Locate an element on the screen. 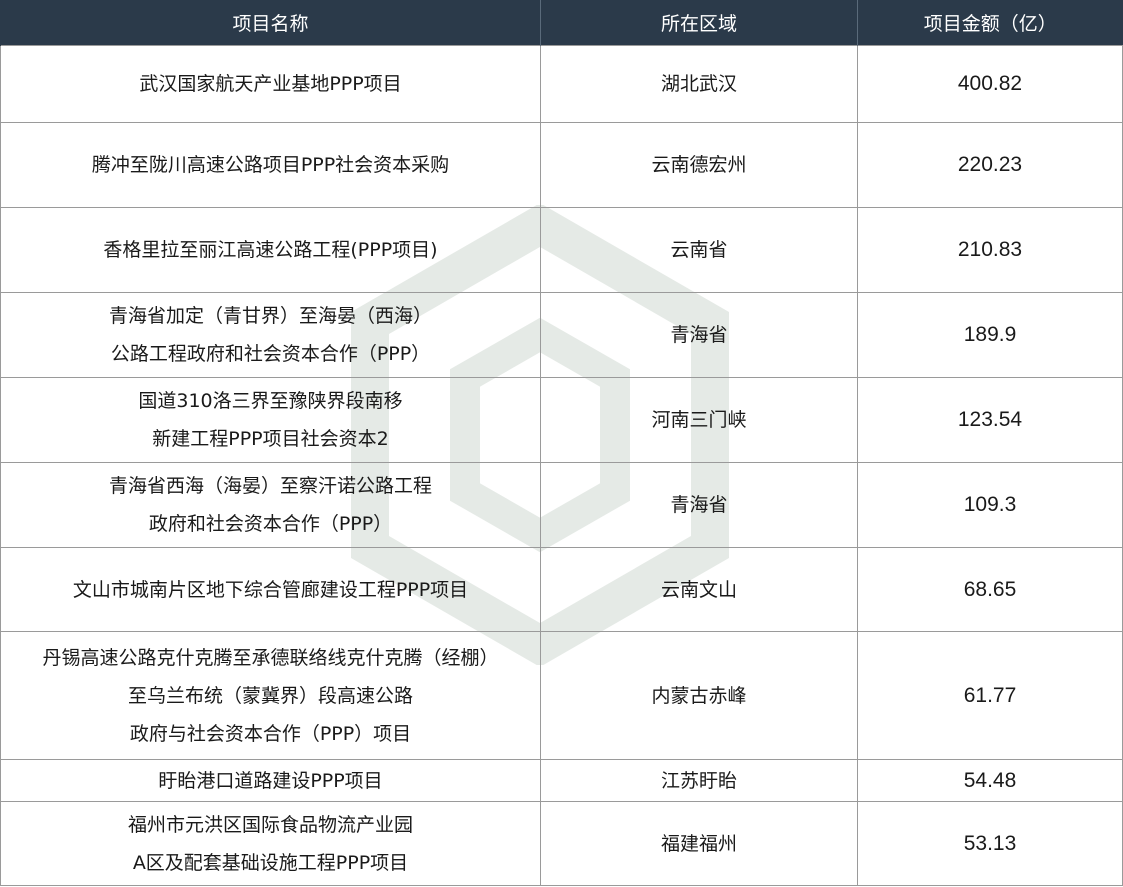 The width and height of the screenshot is (1123, 887). header-project-name: 项目名称 is located at coordinates (270, 23).